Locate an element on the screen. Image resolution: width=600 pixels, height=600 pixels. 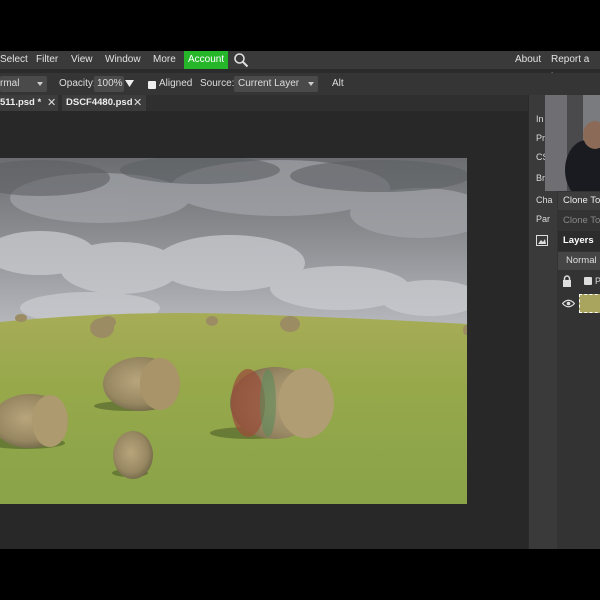
menu-more: More is located at coordinates (164, 60).